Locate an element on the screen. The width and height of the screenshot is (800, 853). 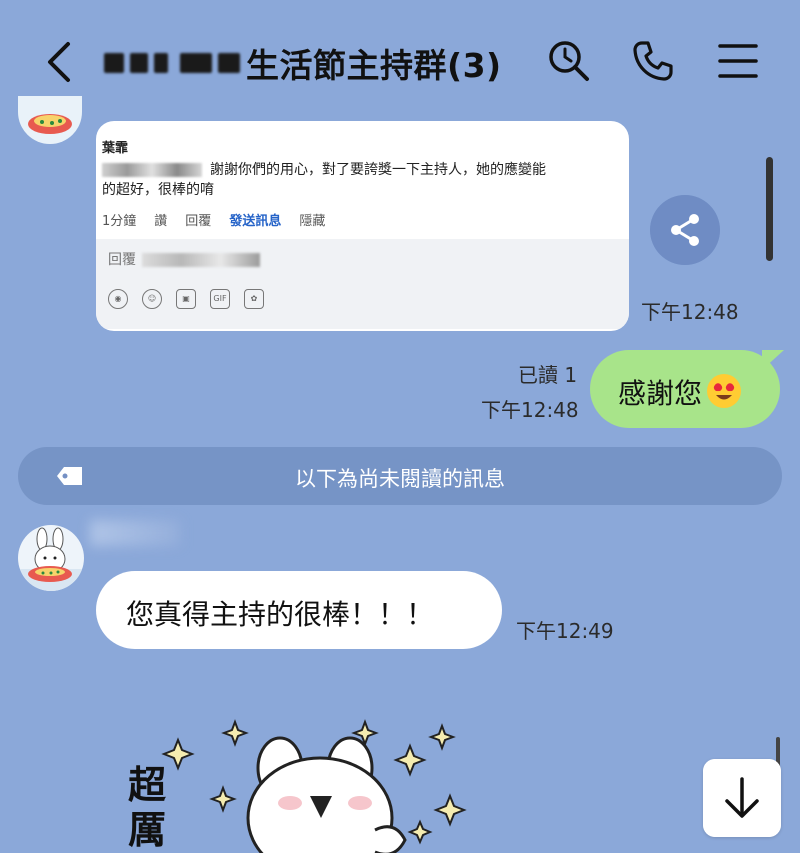
my-message-text-wrap: 感謝您 is located at coordinates (680, 392).